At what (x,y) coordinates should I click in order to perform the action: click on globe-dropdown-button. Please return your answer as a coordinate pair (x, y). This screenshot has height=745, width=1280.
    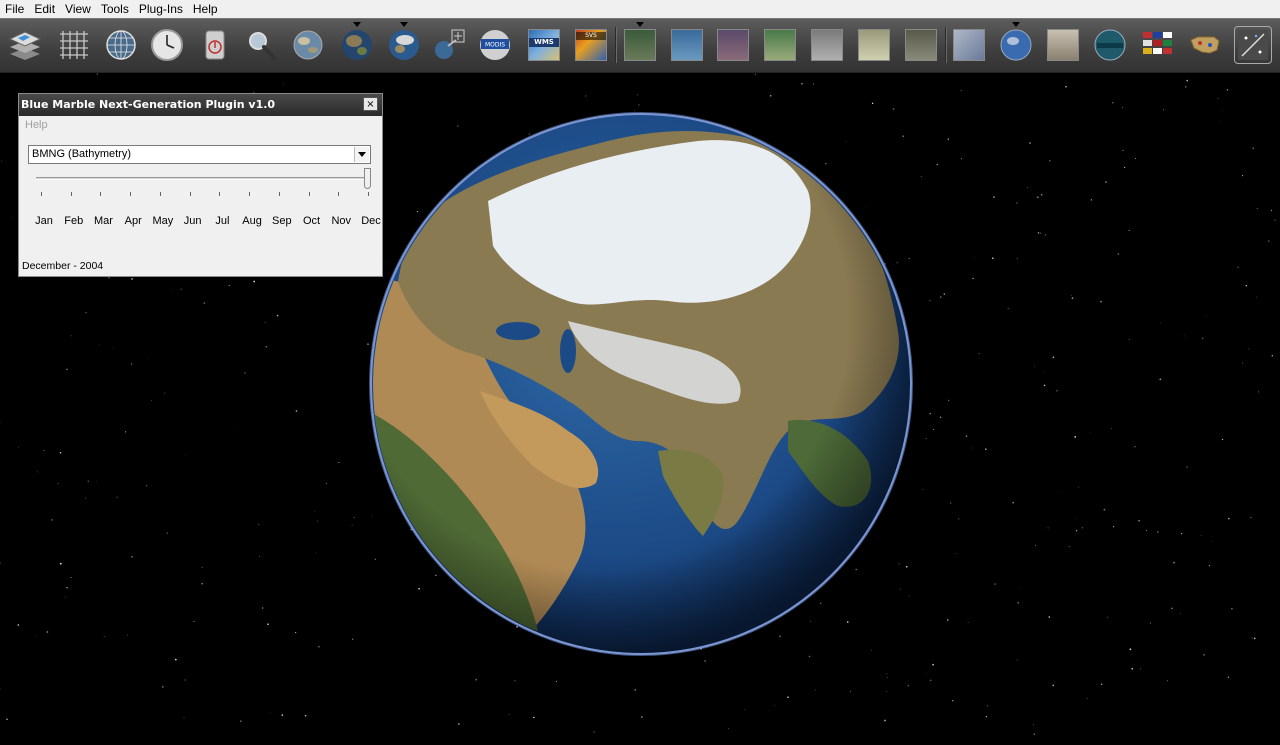
    Looking at the image, I should click on (1016, 45).